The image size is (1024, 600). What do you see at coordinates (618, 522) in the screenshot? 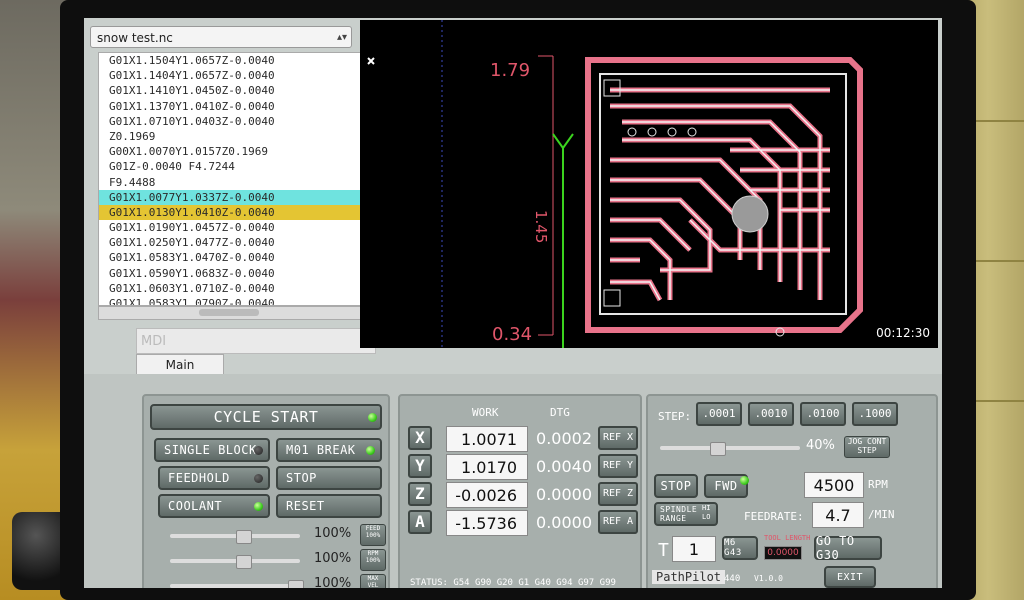
I see `ref-a-button: REF A` at bounding box center [618, 522].